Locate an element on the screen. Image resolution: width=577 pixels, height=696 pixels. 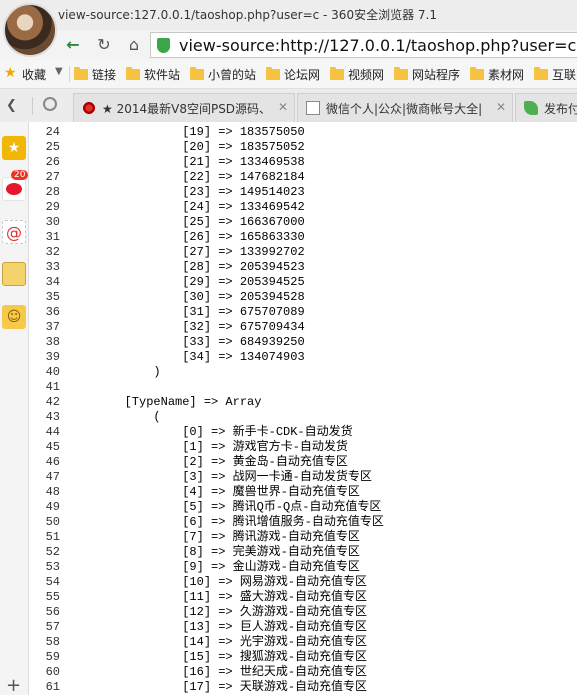
source-line: 53 [9] => 金山游戏-自动充值专区 is located at coordinates (303, 567).